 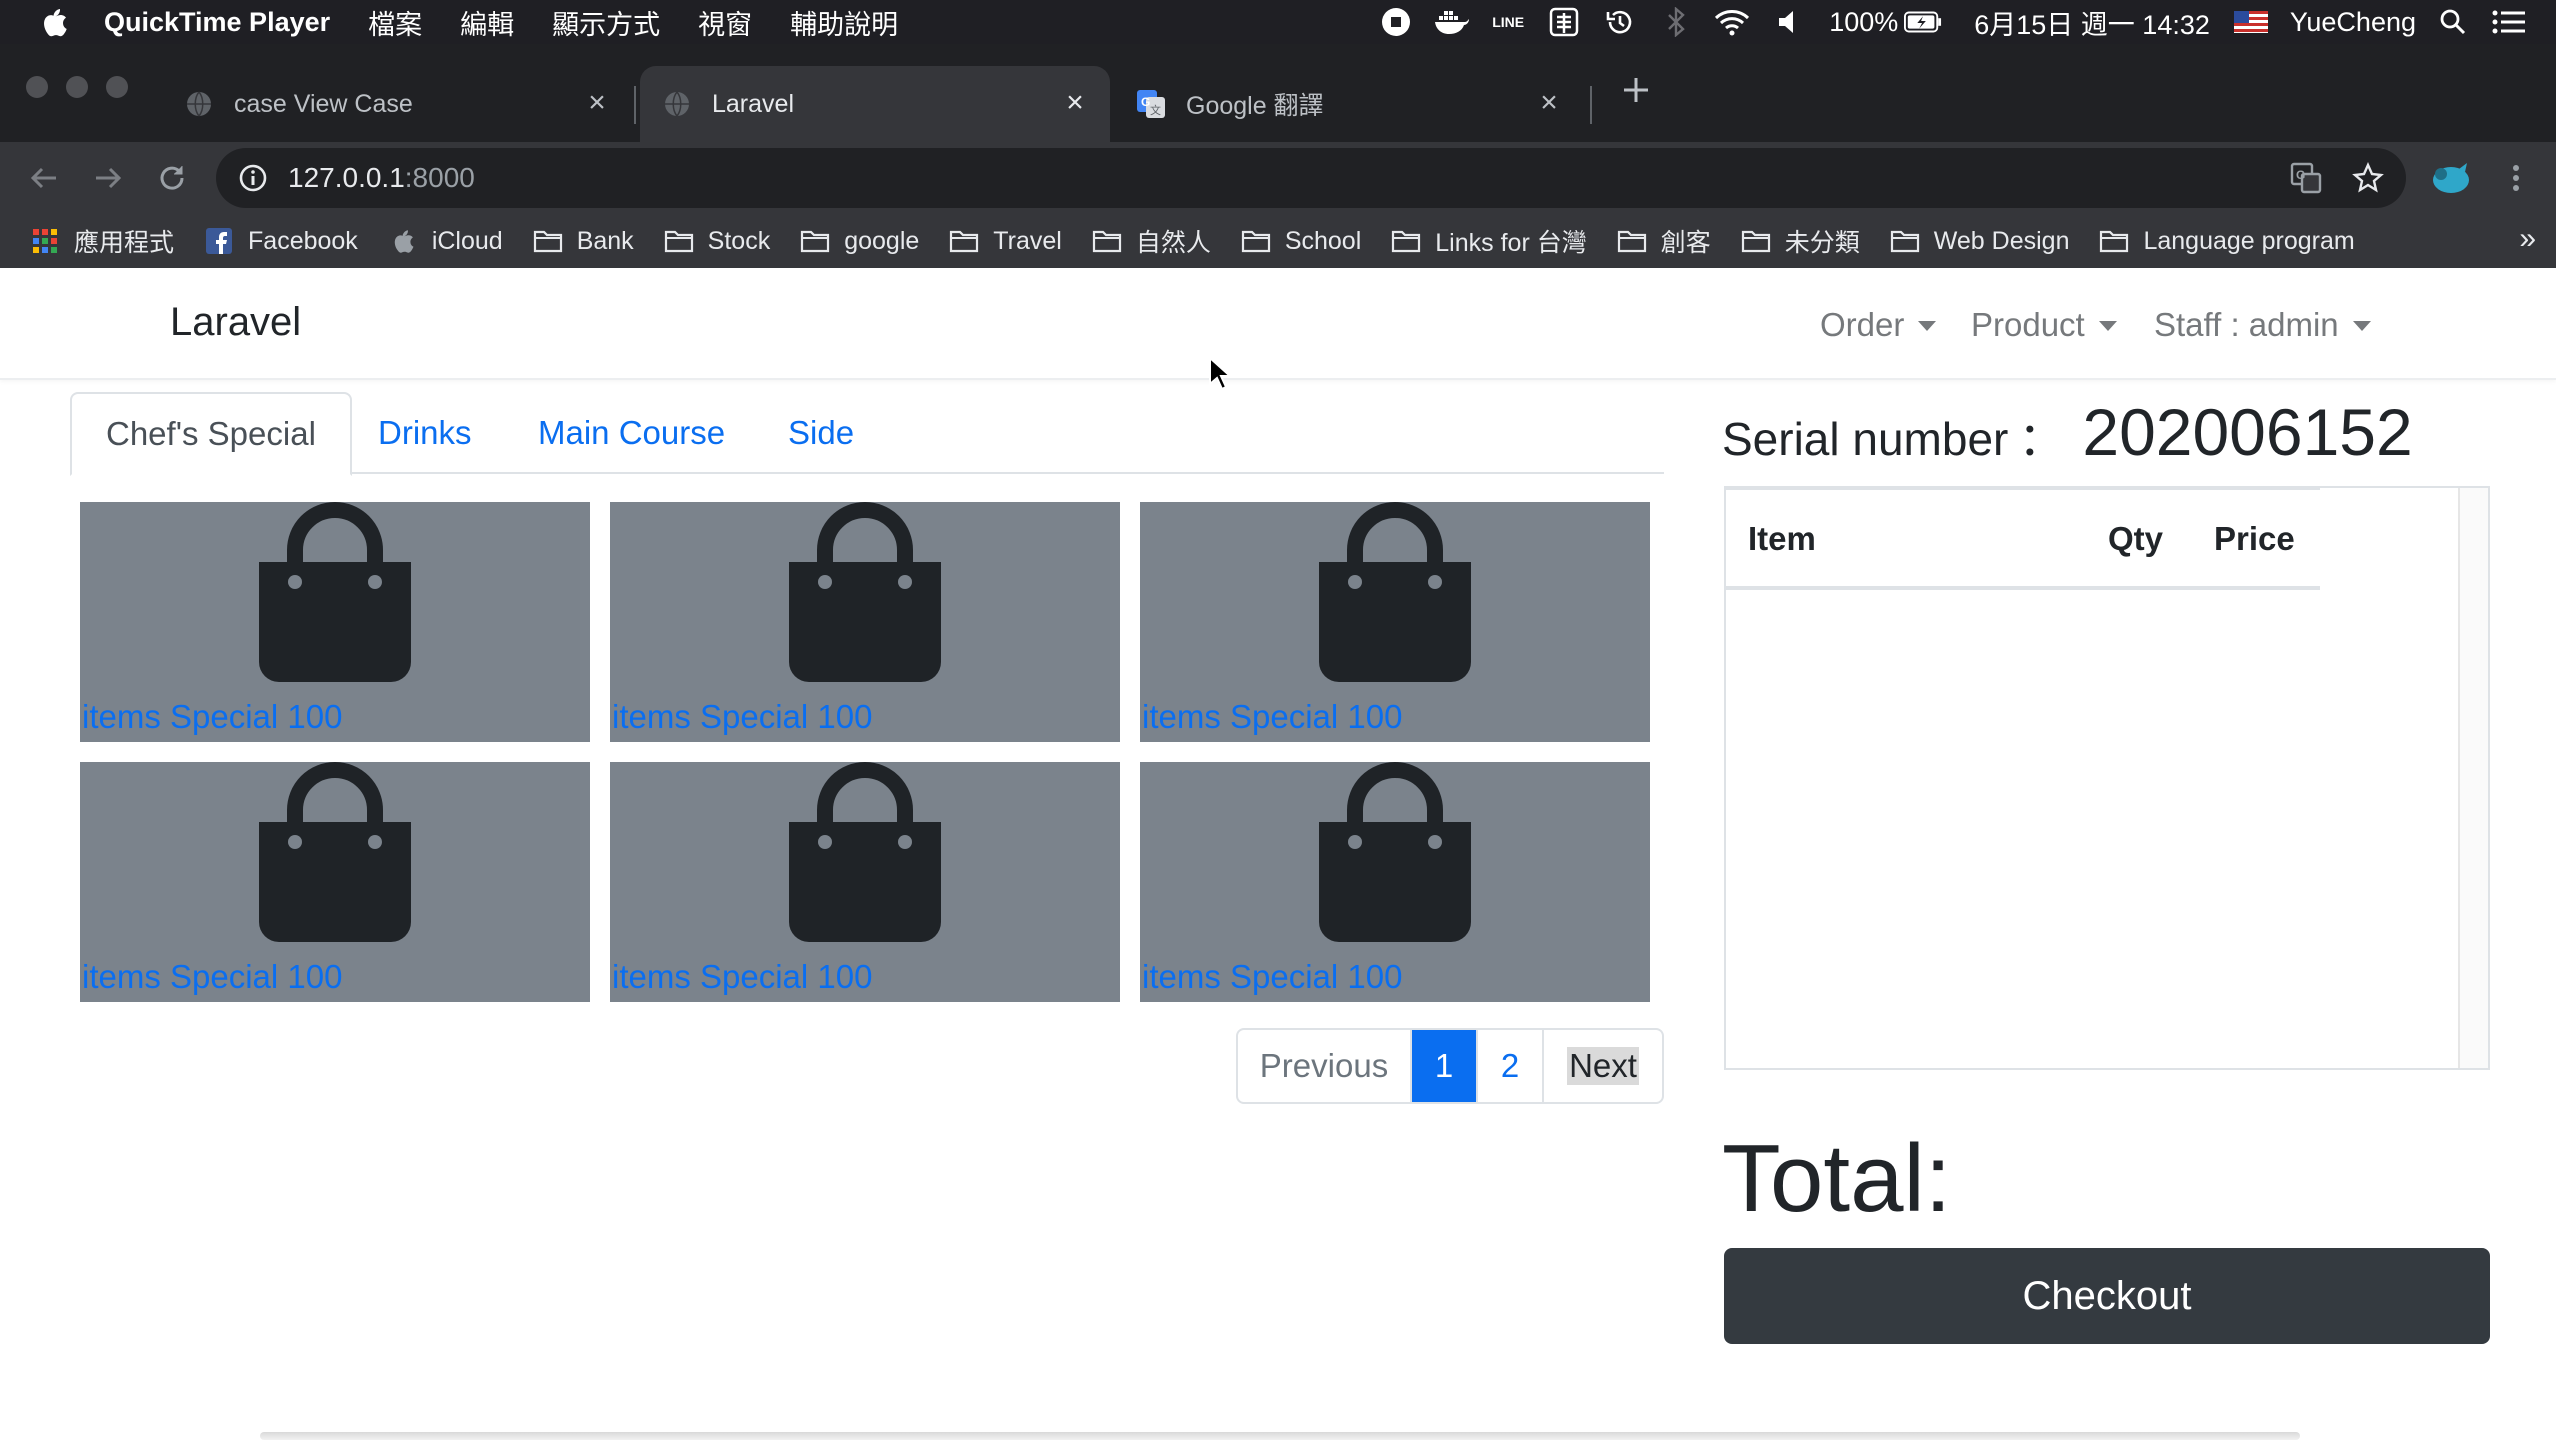 I want to click on pagination-next-label: Next, so click(x=1603, y=1066).